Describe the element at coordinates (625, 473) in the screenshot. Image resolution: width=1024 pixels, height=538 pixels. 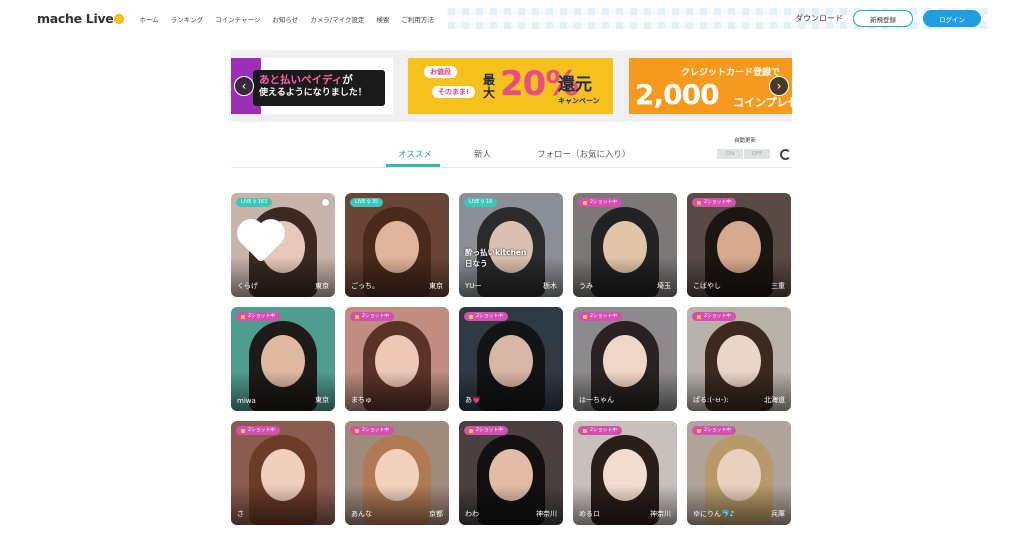
I see `streamer-card: 2ショット中 めるロ 神奈川` at that location.